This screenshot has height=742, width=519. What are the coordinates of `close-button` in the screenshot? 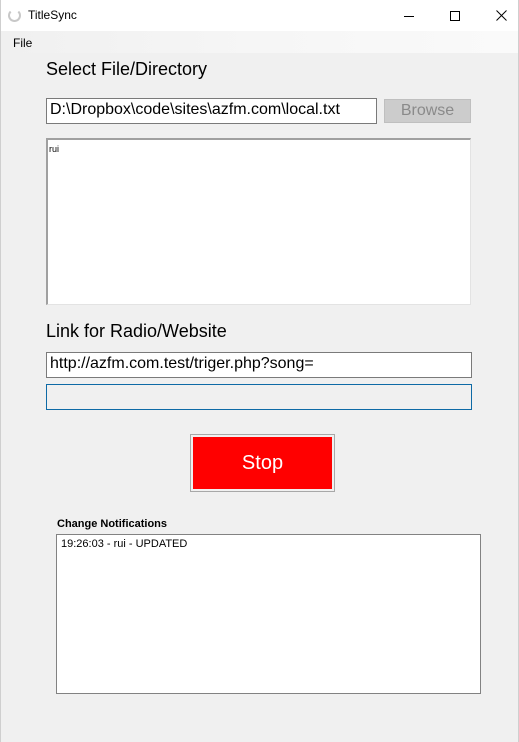 It's located at (498, 15).